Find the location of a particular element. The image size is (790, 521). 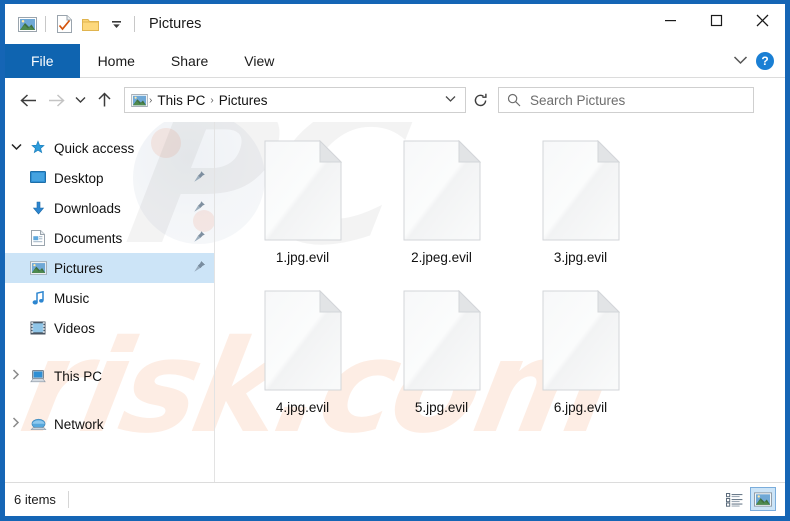

help-icon: ? is located at coordinates (765, 60).